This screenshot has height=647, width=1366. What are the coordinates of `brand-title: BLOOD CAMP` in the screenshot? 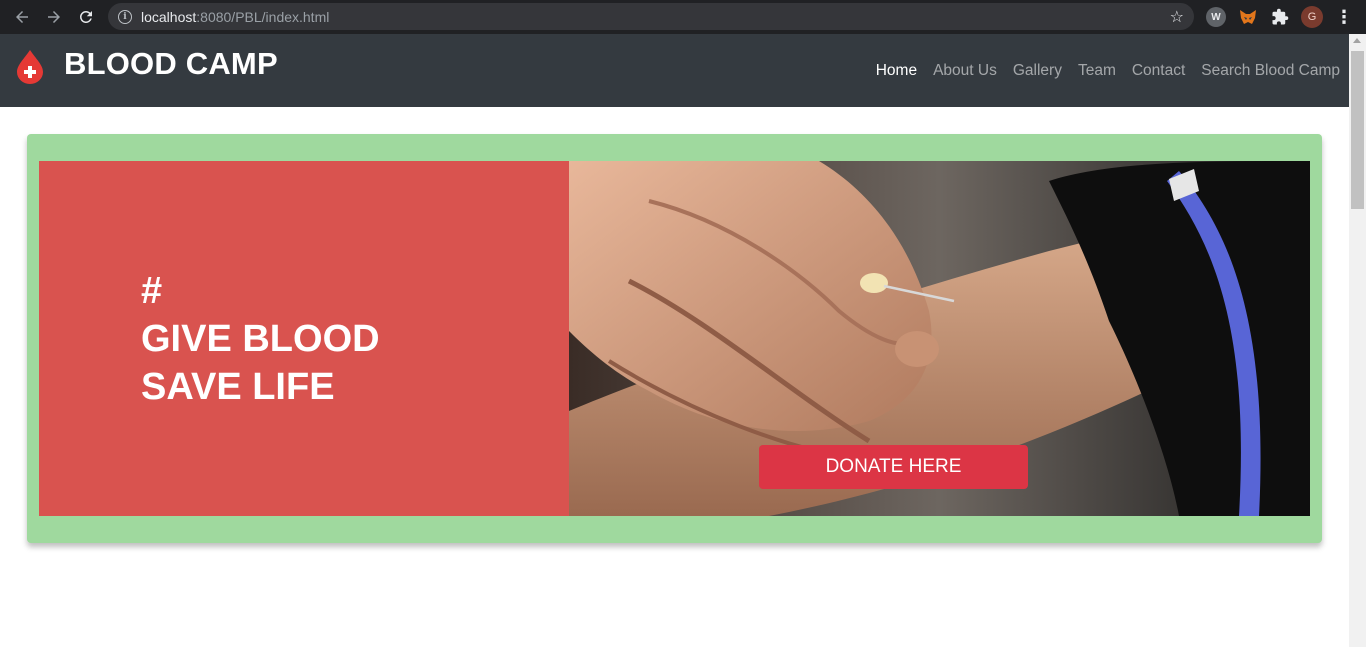 It's located at (171, 64).